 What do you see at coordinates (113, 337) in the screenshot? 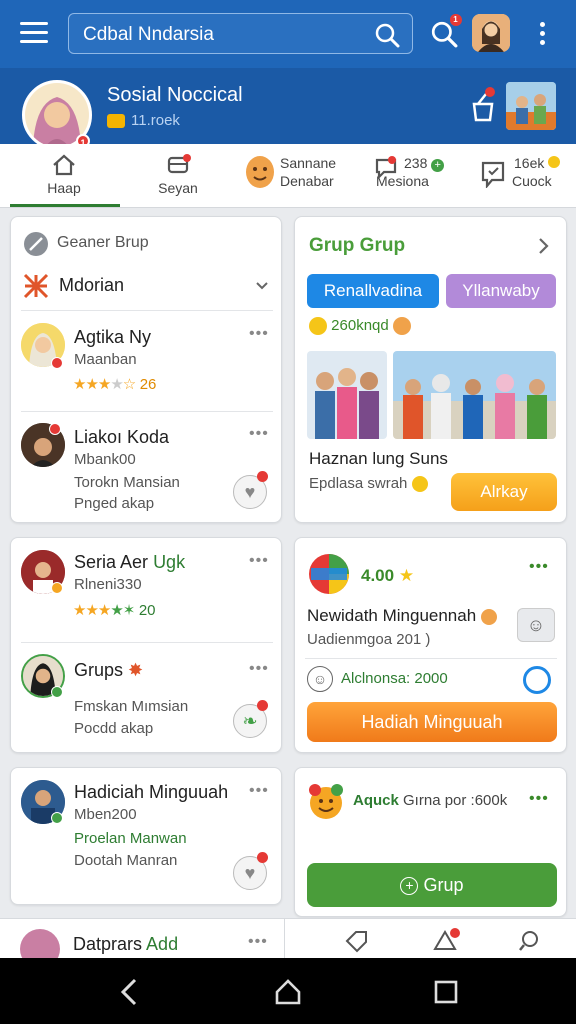
I see `item-name: Agtika Ny` at bounding box center [113, 337].